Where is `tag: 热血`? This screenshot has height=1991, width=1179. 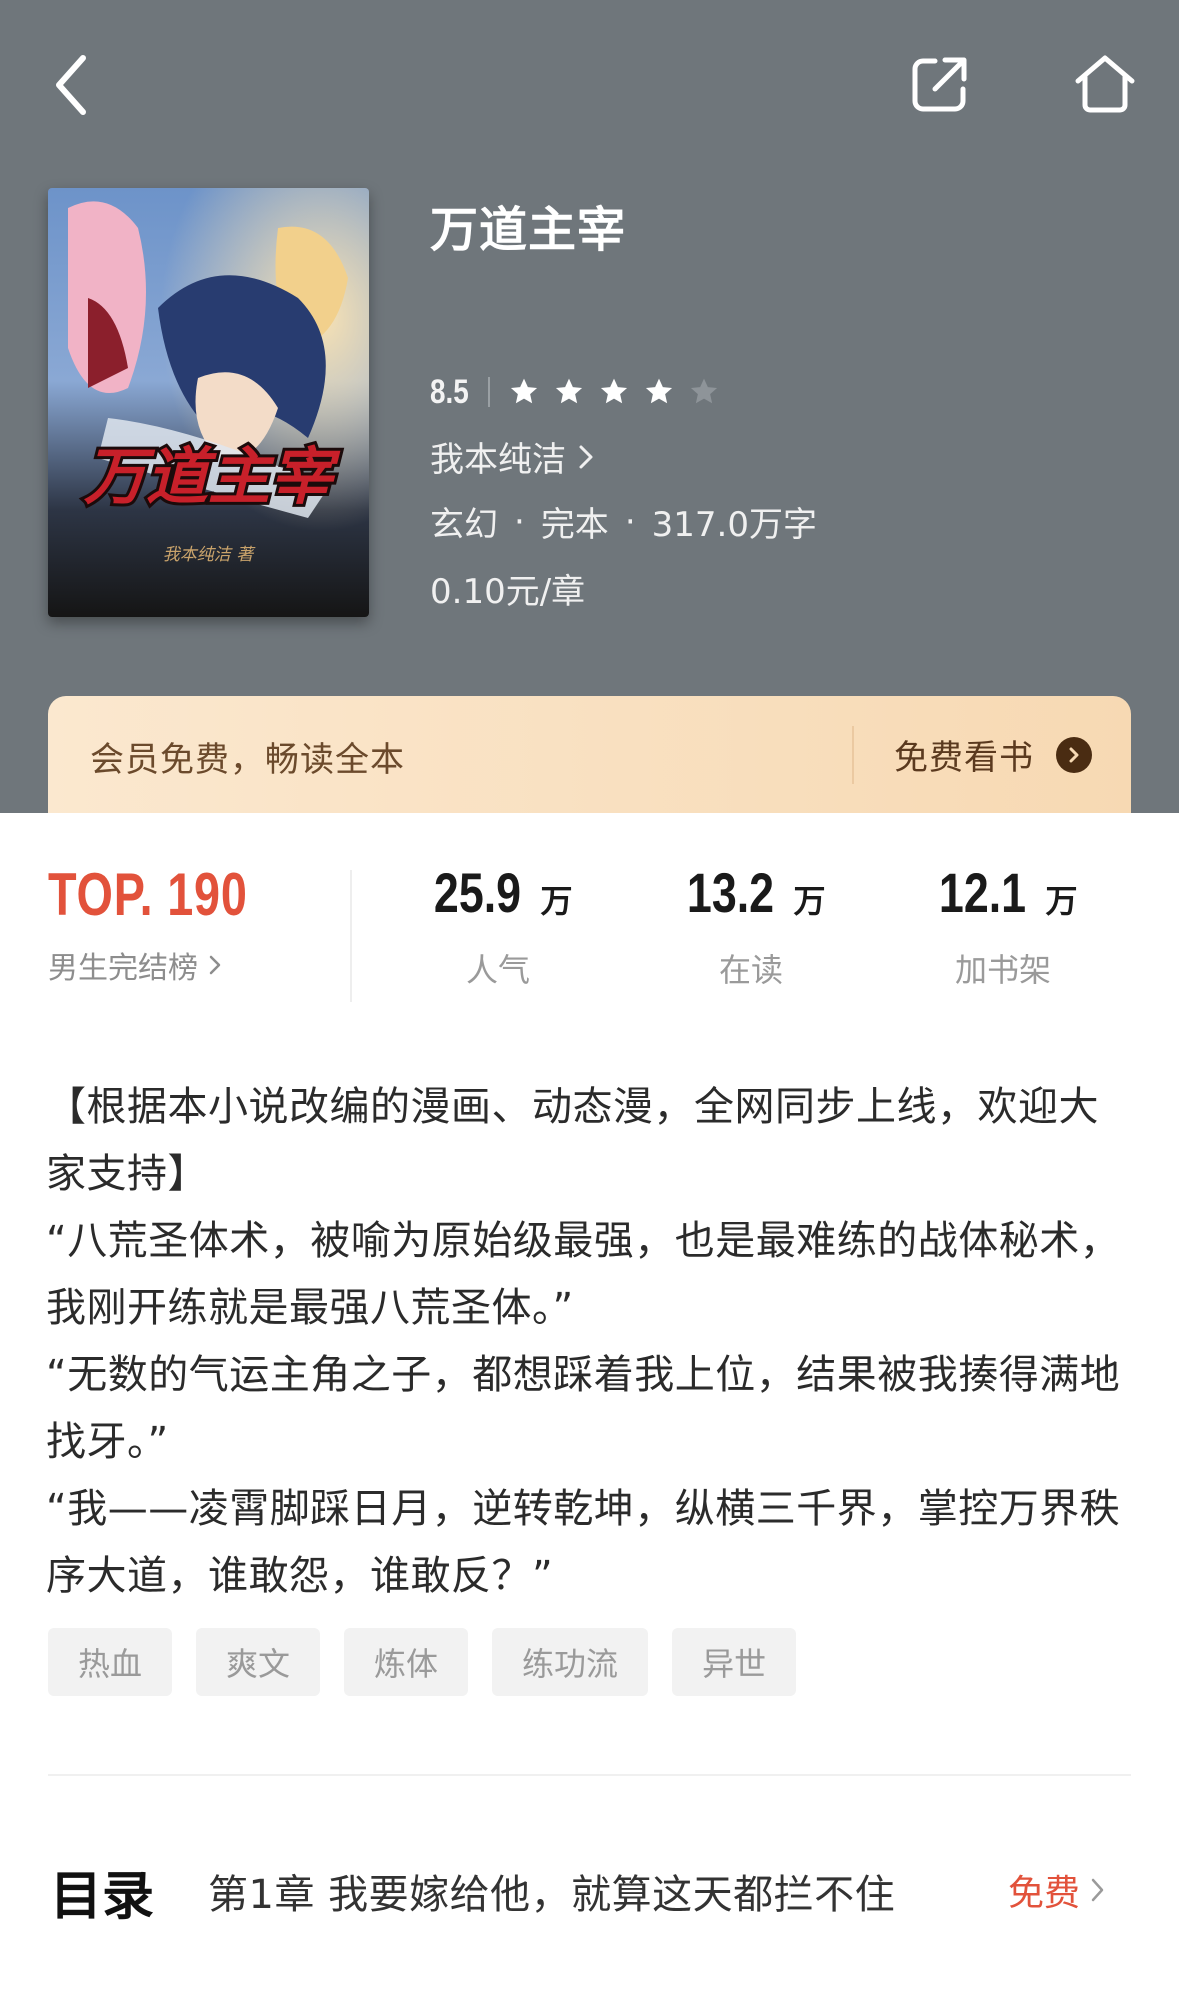 tag: 热血 is located at coordinates (110, 1662).